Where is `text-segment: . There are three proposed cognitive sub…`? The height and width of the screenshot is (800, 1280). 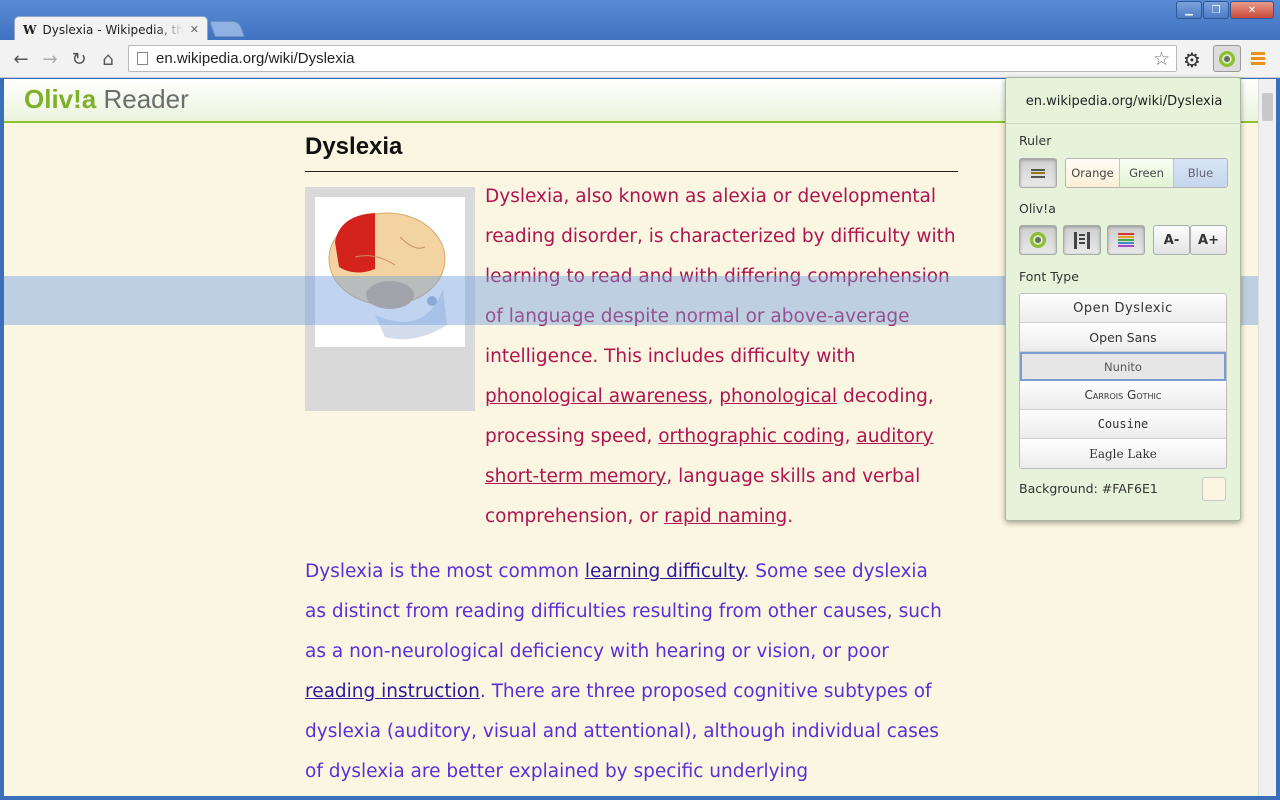 text-segment: . There are three proposed cognitive sub… is located at coordinates (705, 691).